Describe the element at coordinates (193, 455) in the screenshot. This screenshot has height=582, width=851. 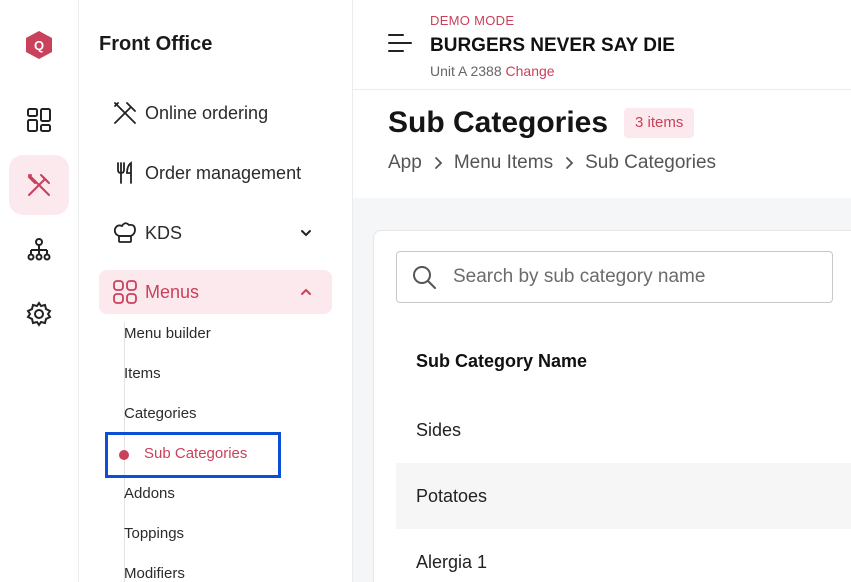
I see `highlight-box` at that location.